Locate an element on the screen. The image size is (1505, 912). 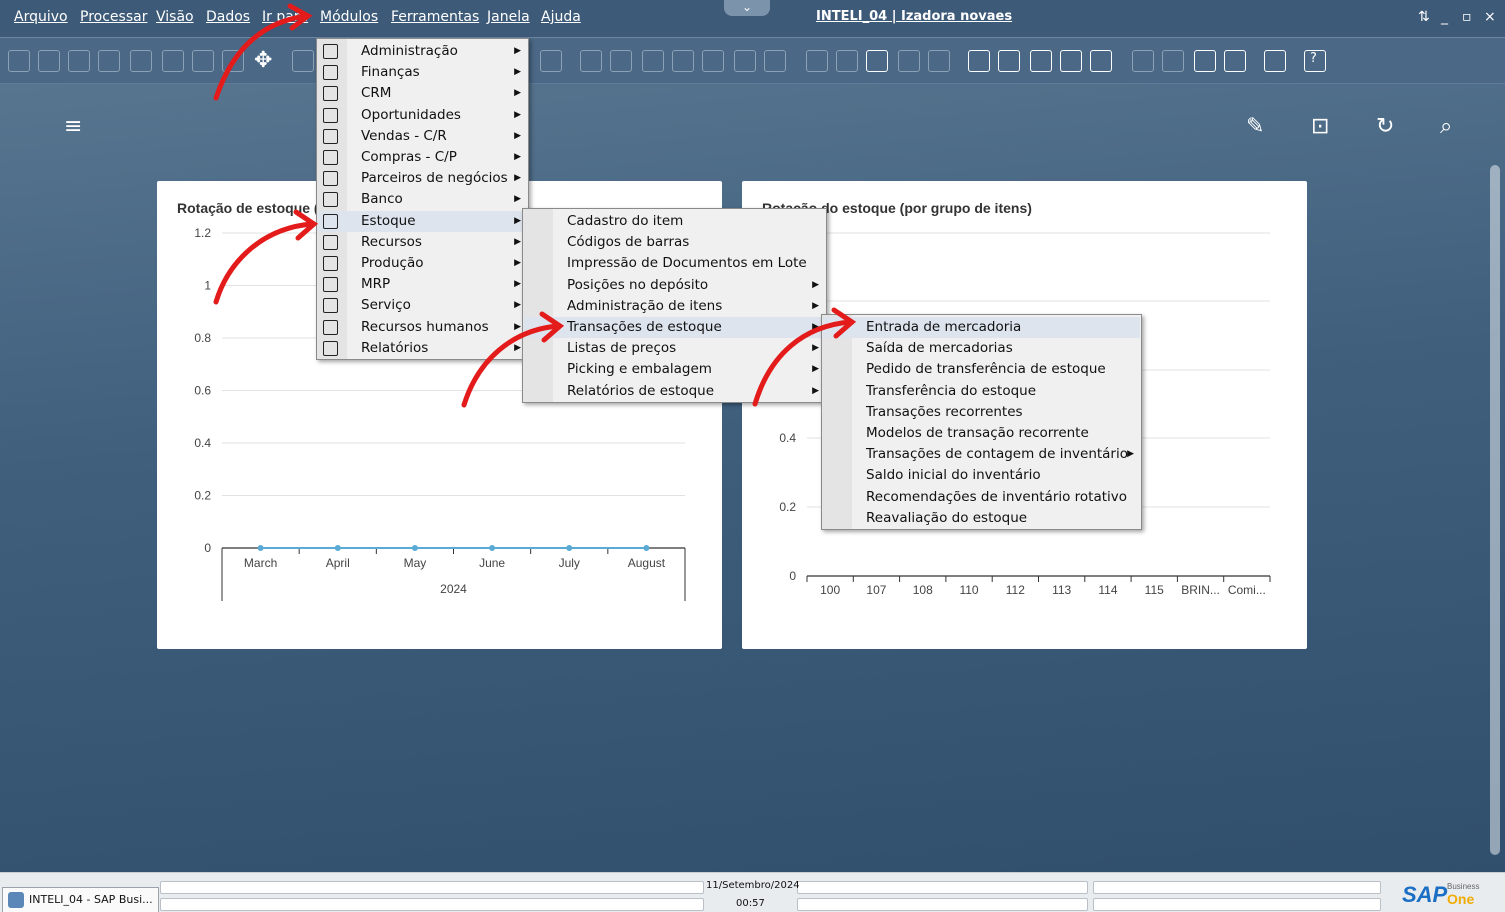
menu-arquivo: Arquivo is located at coordinates (41, 17).